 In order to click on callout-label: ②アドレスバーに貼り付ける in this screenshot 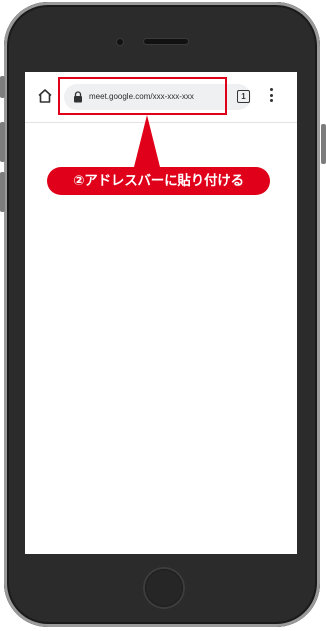, I will do `click(158, 181)`.